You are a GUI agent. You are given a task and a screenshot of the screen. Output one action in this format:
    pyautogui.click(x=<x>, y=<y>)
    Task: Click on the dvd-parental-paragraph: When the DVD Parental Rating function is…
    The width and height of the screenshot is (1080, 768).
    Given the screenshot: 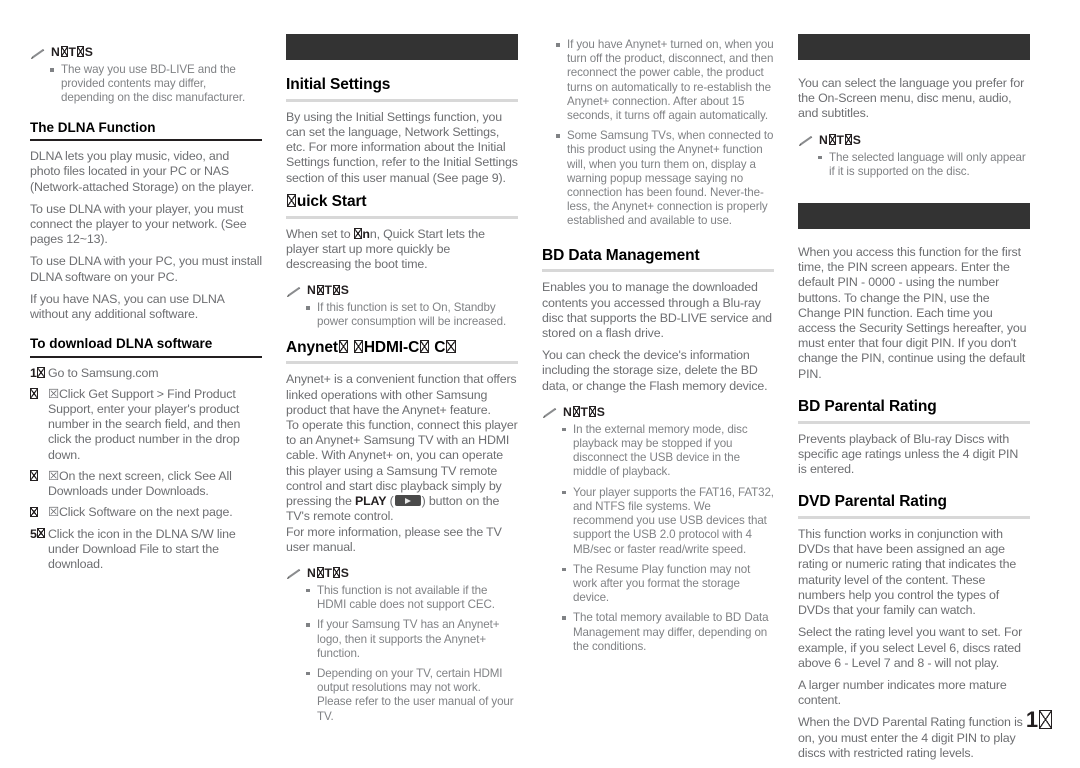 What is the action you would take?
    pyautogui.click(x=910, y=737)
    